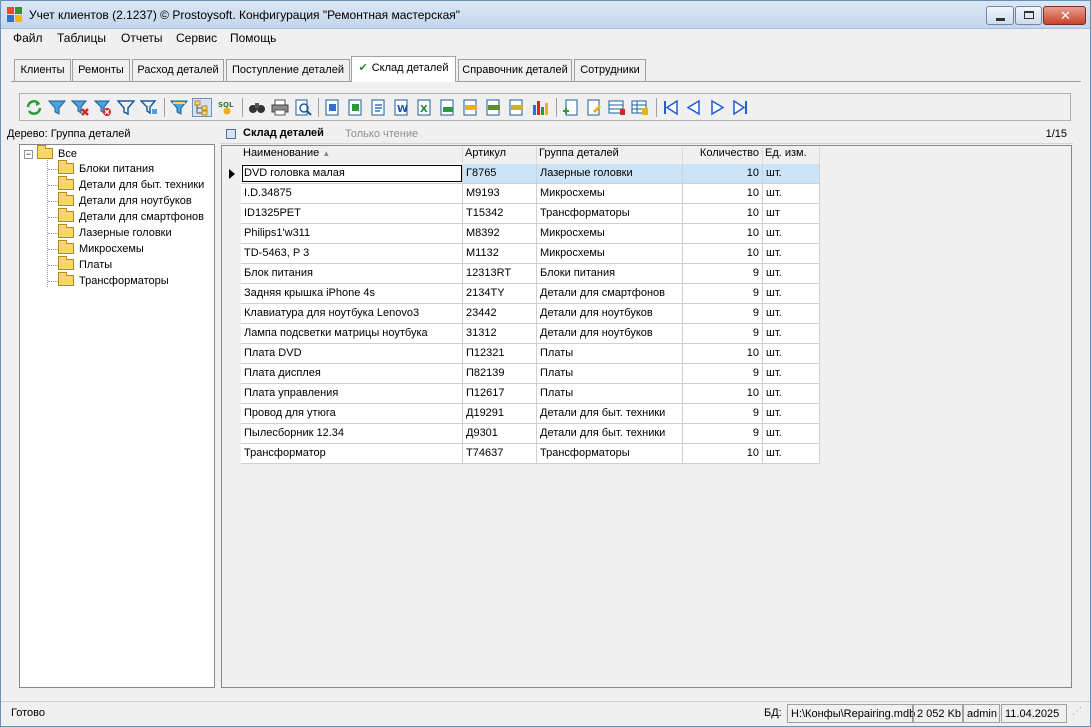  I want to click on filter-advanced-icon, so click(149, 107).